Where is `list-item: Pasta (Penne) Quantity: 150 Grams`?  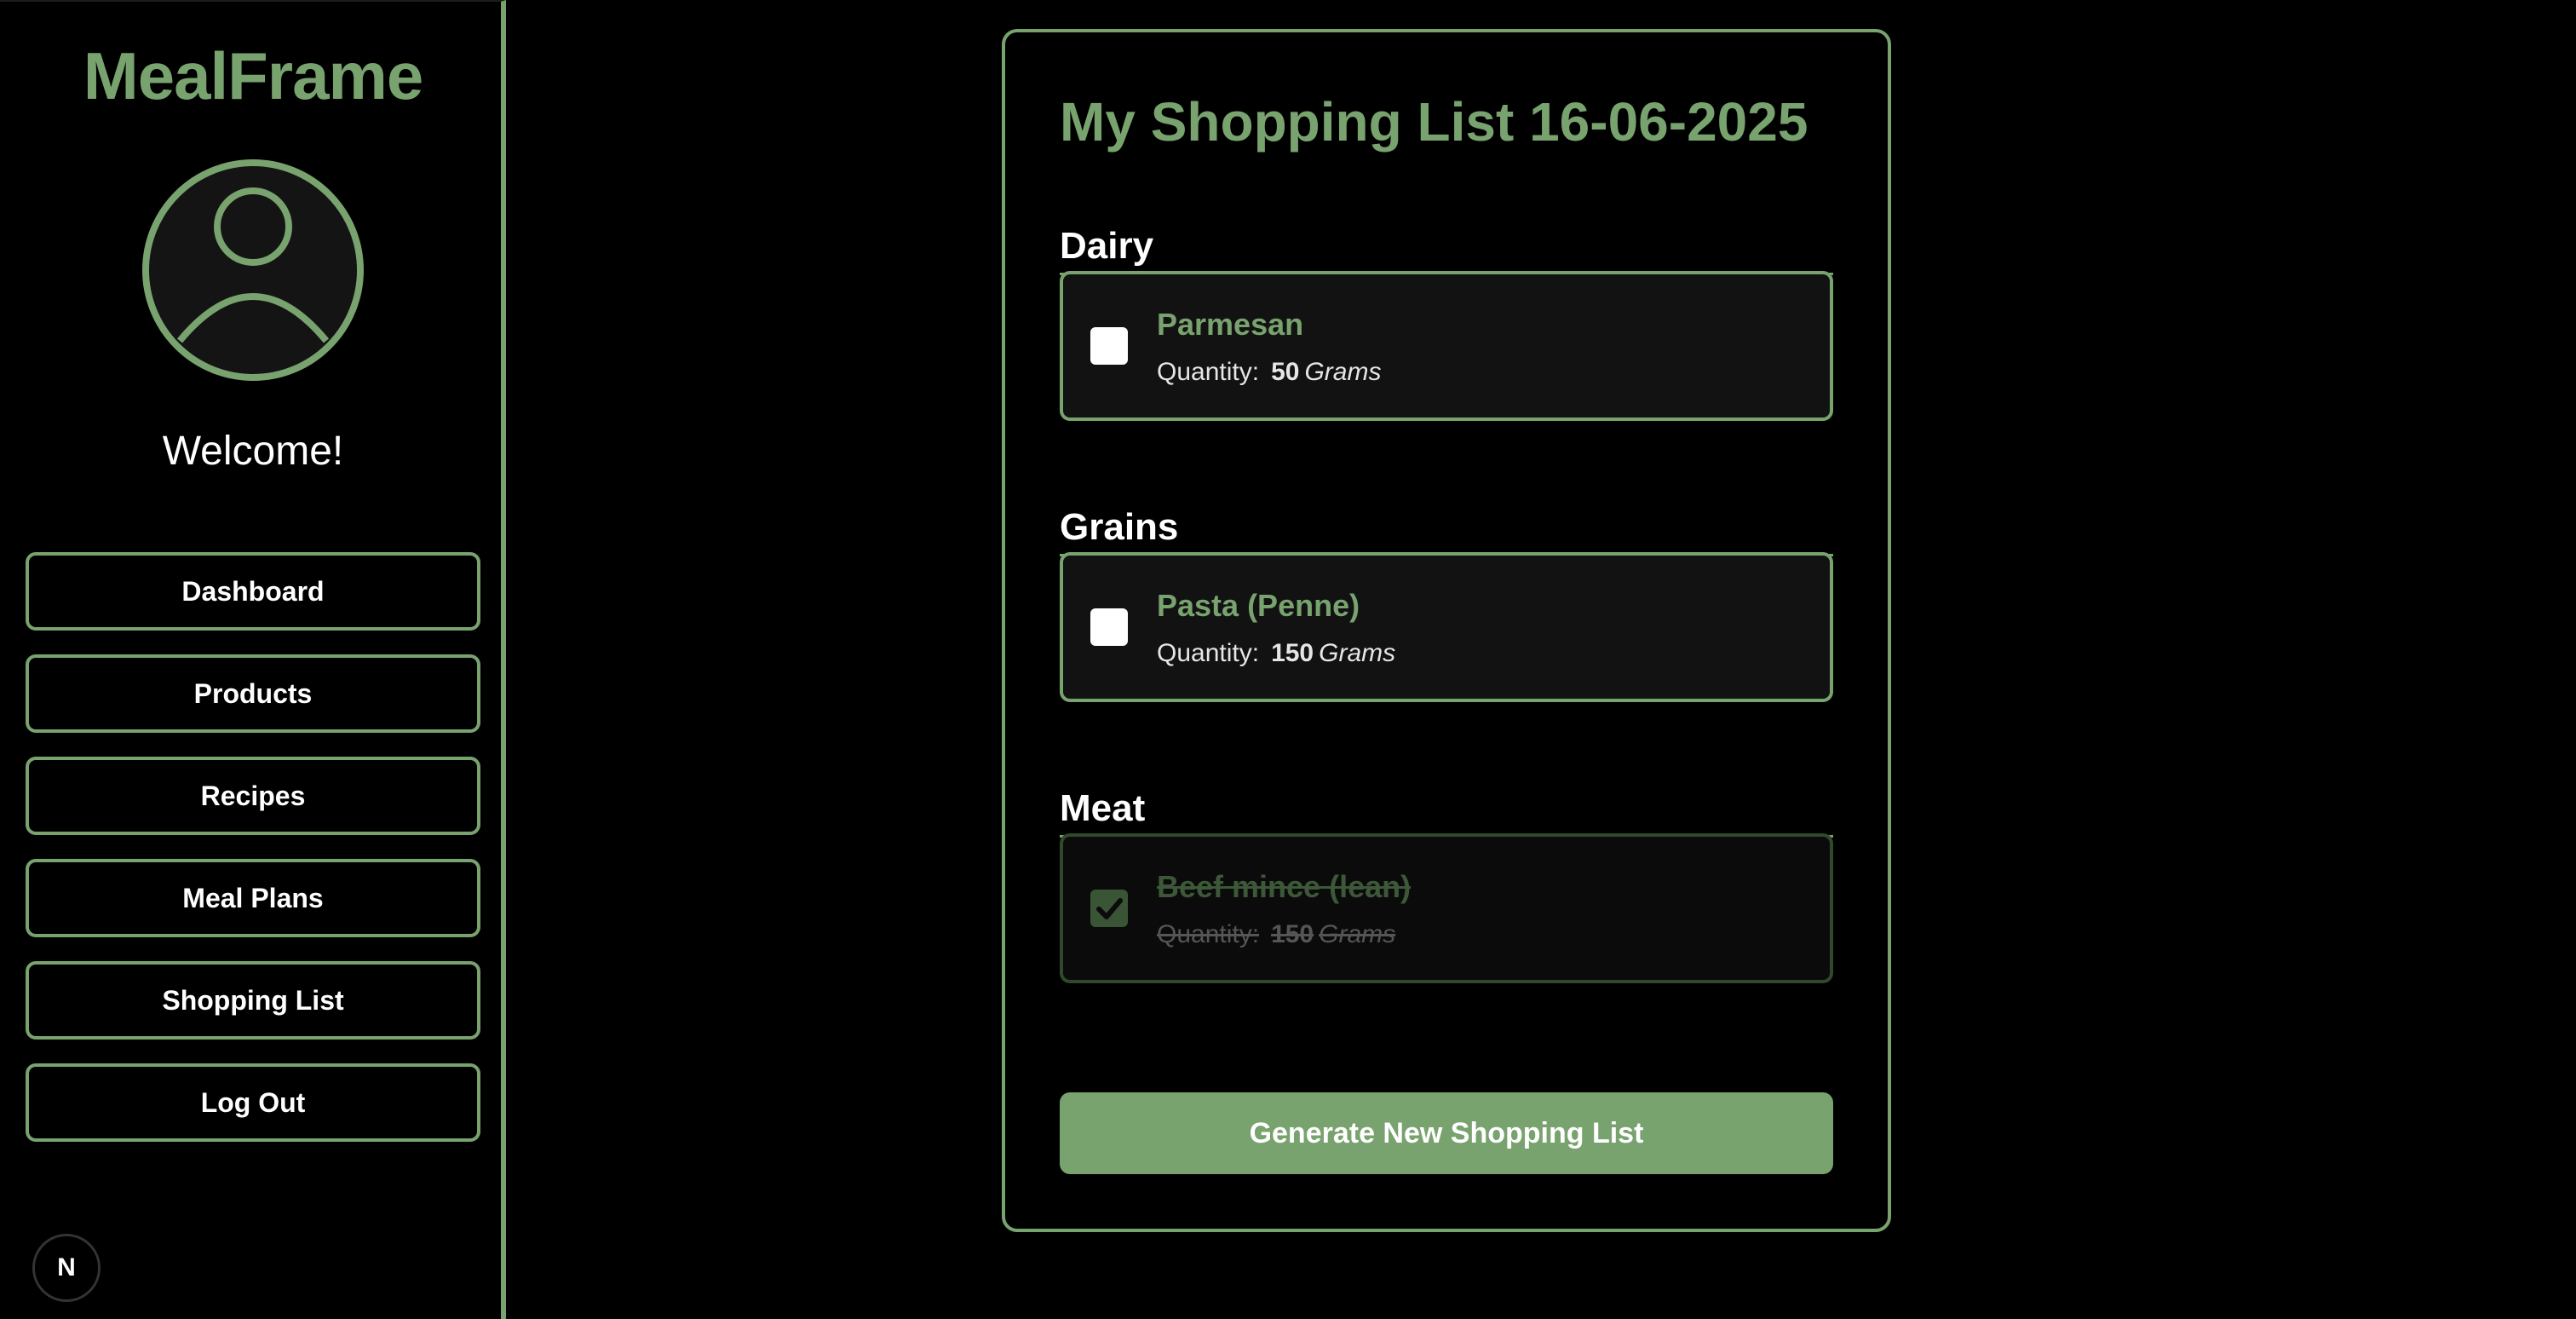 list-item: Pasta (Penne) Quantity: 150 Grams is located at coordinates (1447, 627).